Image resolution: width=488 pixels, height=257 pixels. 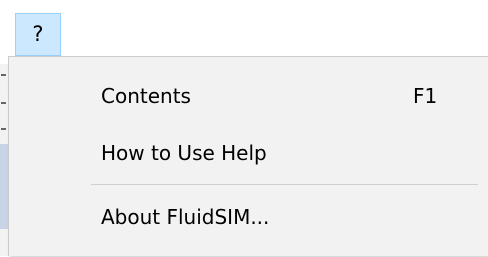 What do you see at coordinates (184, 153) in the screenshot?
I see `menu-item-label: How to Use Help` at bounding box center [184, 153].